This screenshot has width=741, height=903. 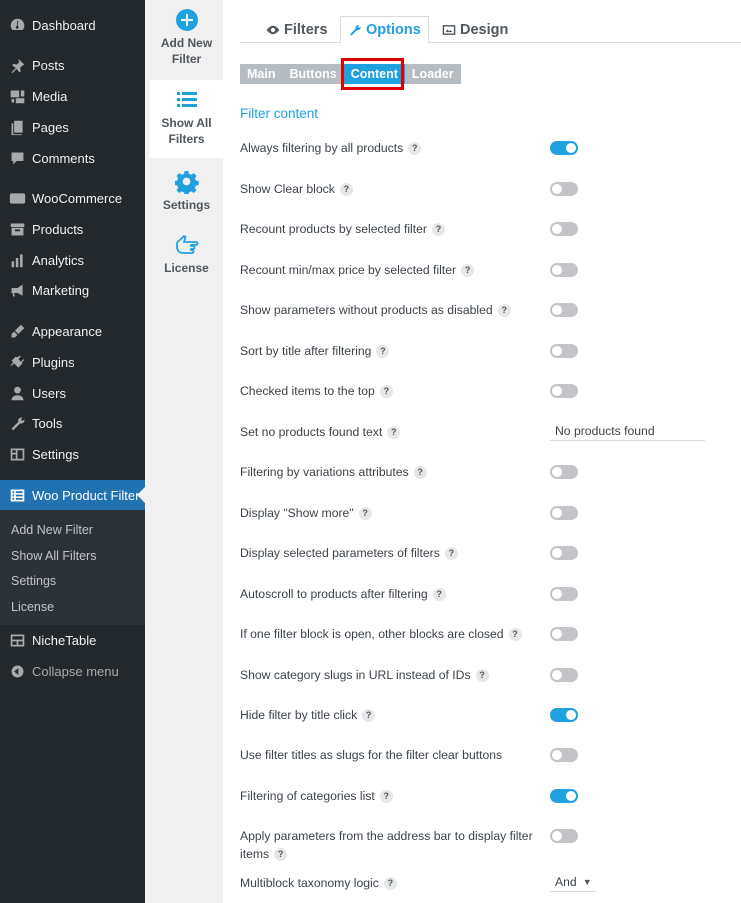 I want to click on tab-add-new-filter: Add New Filter, so click(x=186, y=43).